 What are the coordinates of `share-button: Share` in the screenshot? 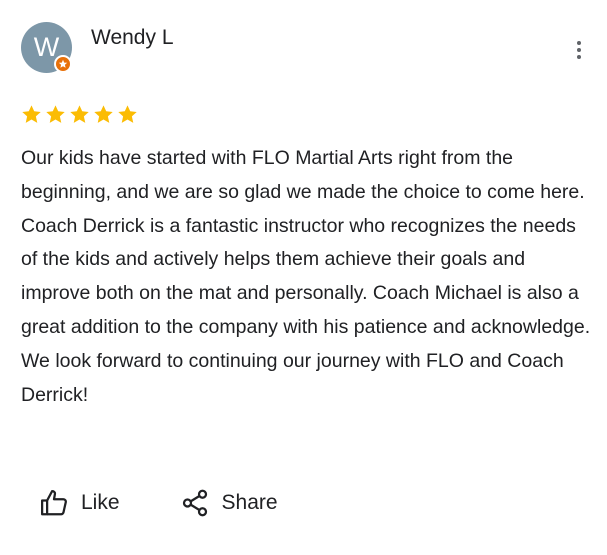 It's located at (229, 503).